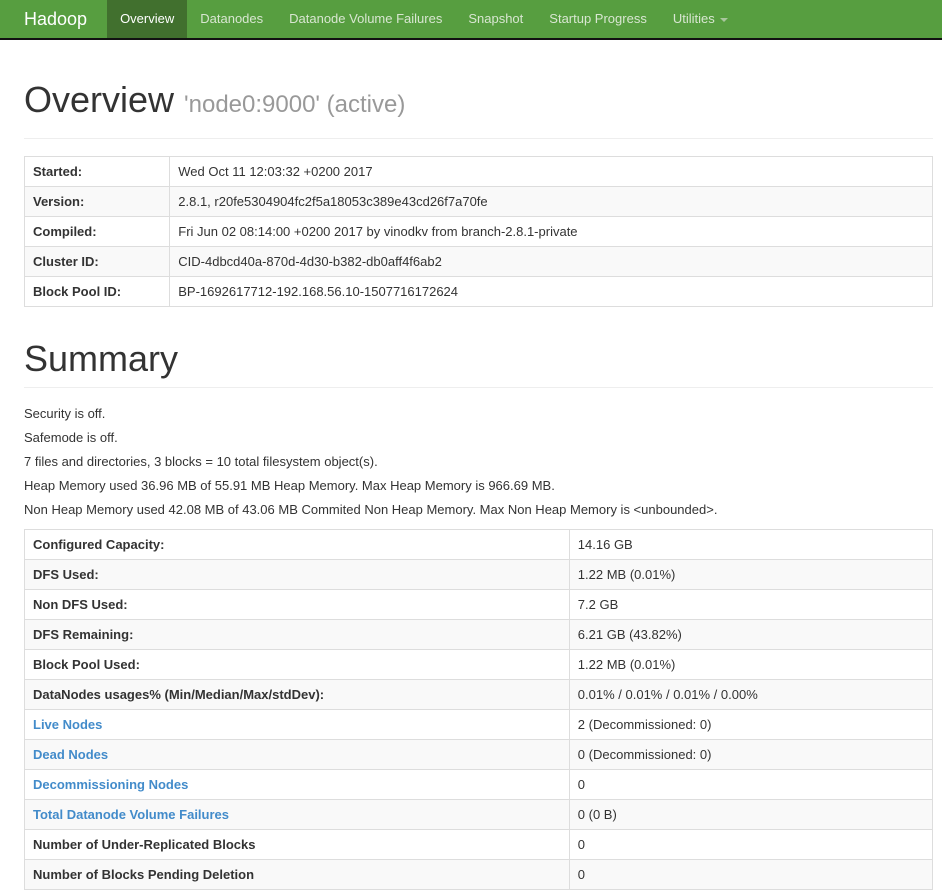 This screenshot has height=890, width=942. I want to click on table-row: Started: Wed Oct 11 12:03:32 +0200 2017, so click(478, 171).